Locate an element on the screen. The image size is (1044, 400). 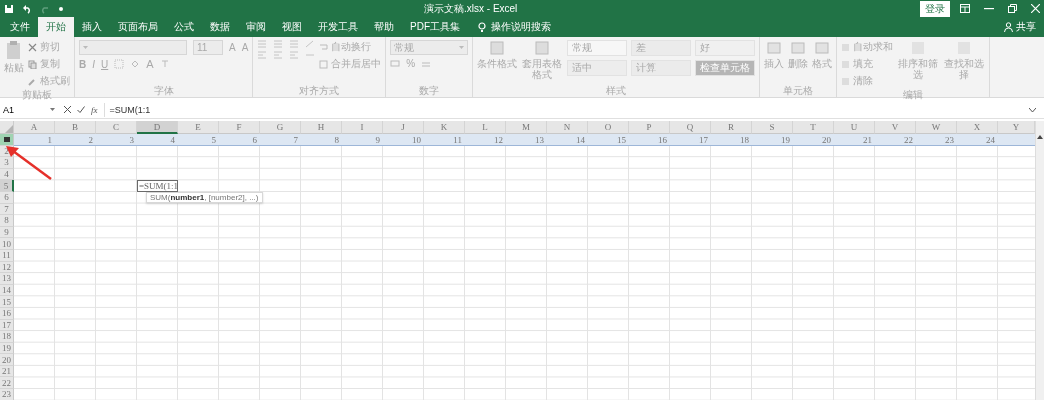
table-cell-text: 1 is located at coordinates (49, 140).